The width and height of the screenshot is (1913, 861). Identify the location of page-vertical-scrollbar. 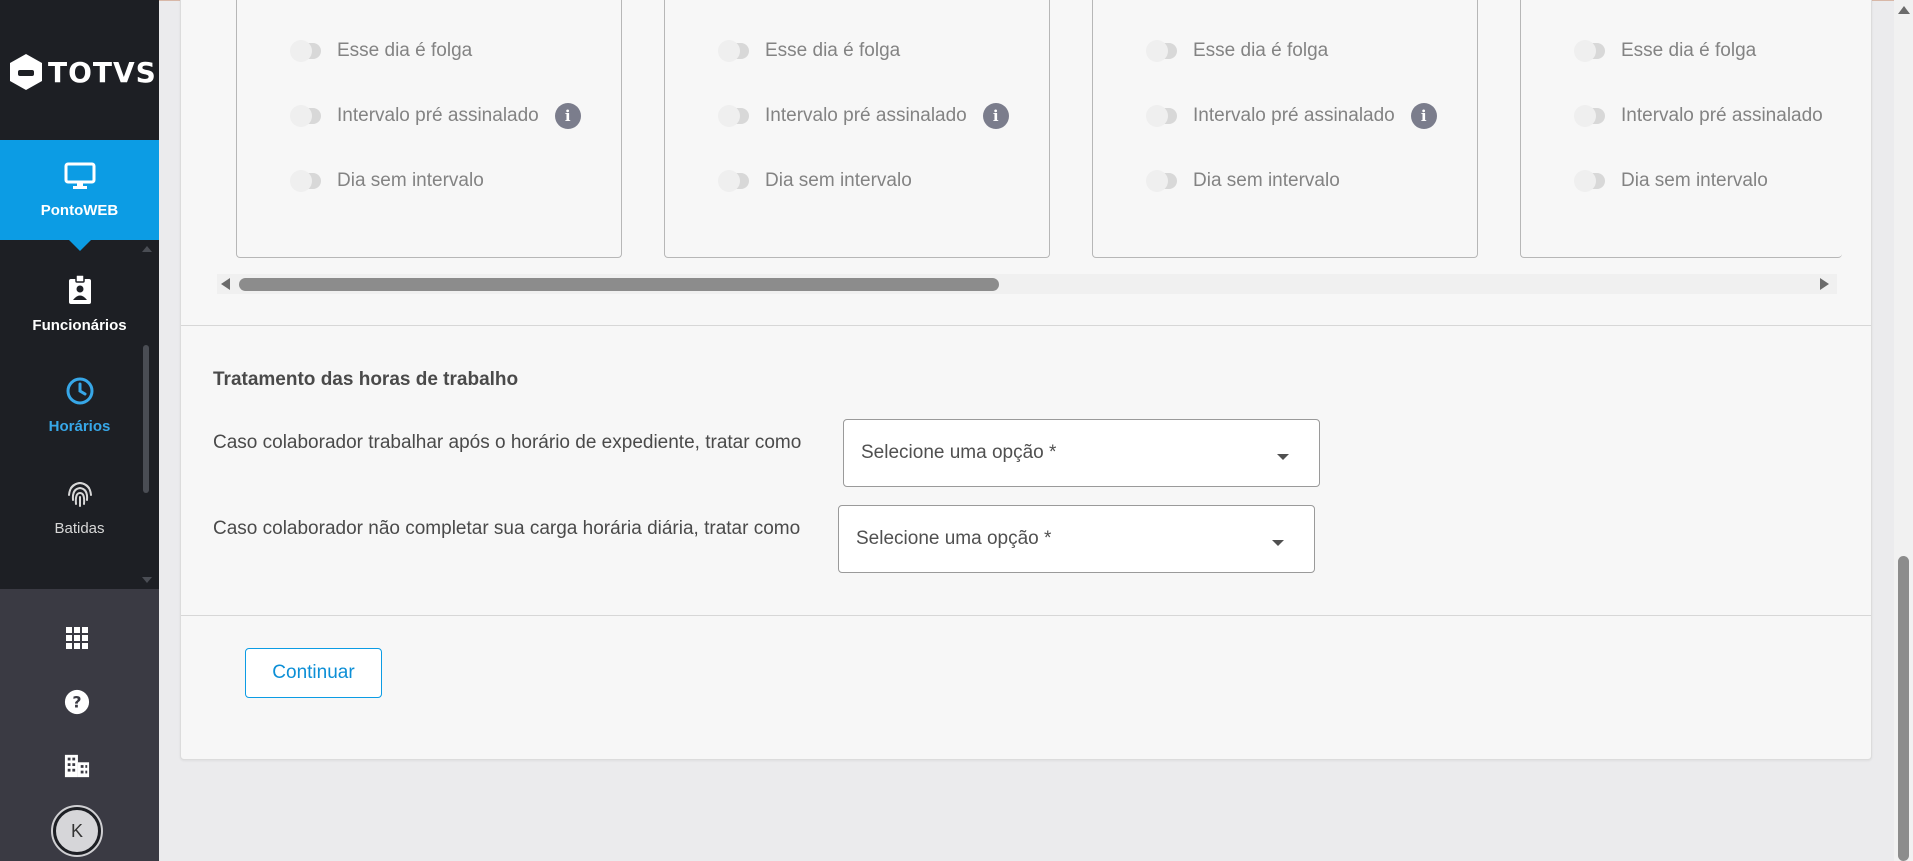
(1903, 430).